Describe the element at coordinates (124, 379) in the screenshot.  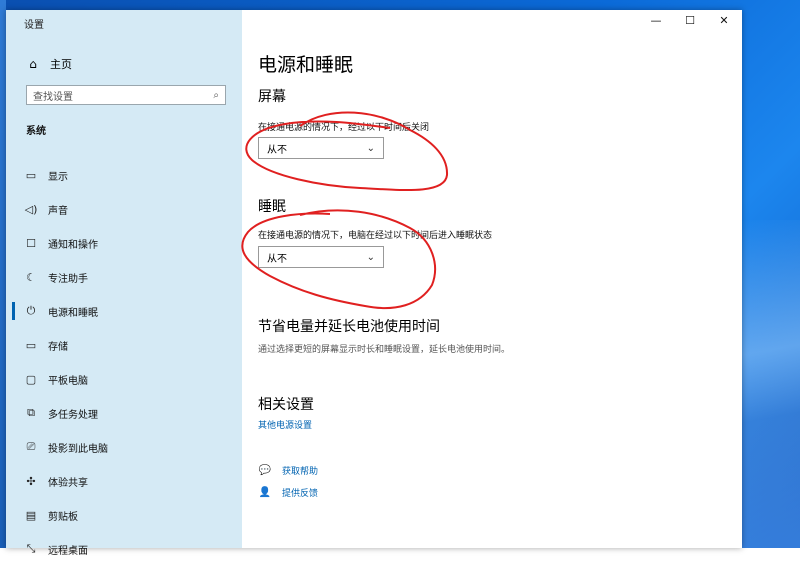
I see `sidebar-item-tablet: ▢ 平板电脑` at that location.